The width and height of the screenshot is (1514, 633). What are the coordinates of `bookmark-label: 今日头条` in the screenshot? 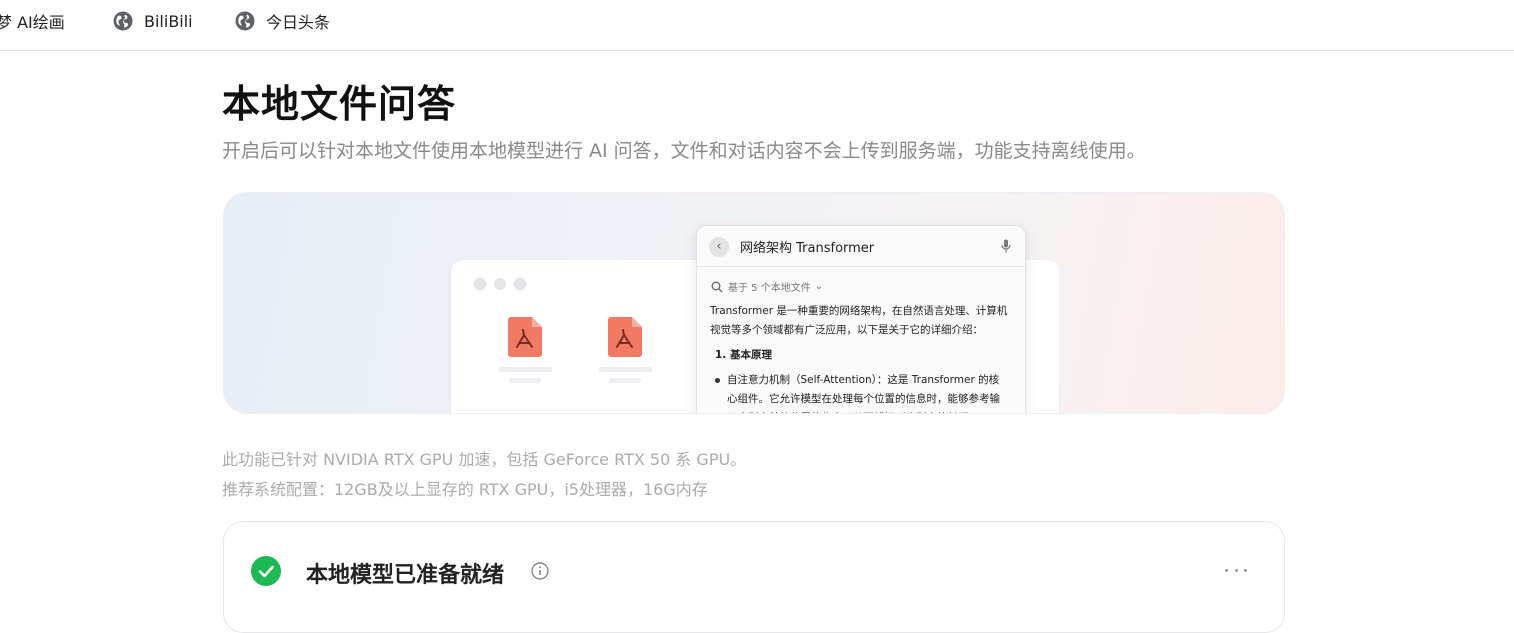 It's located at (298, 22).